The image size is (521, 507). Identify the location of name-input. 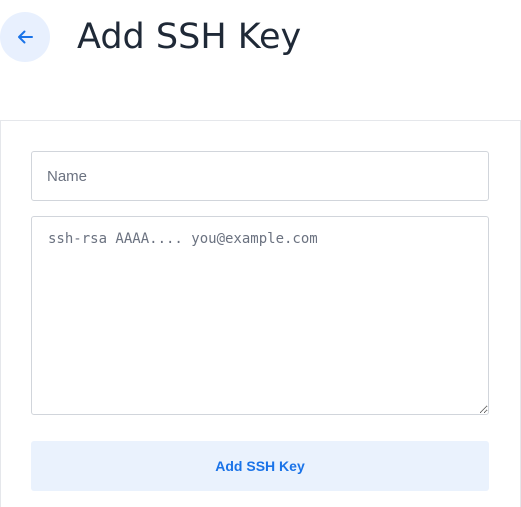
(260, 176).